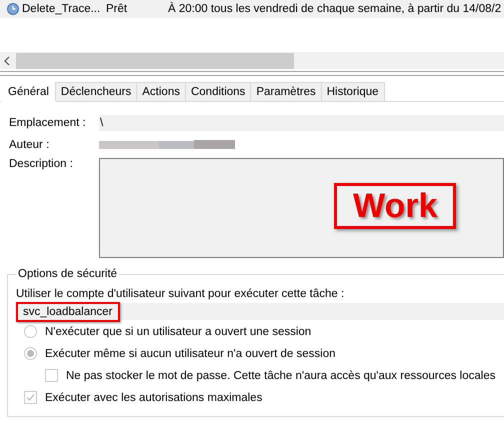  Describe the element at coordinates (48, 123) in the screenshot. I see `field-label: Emplacement :` at that location.